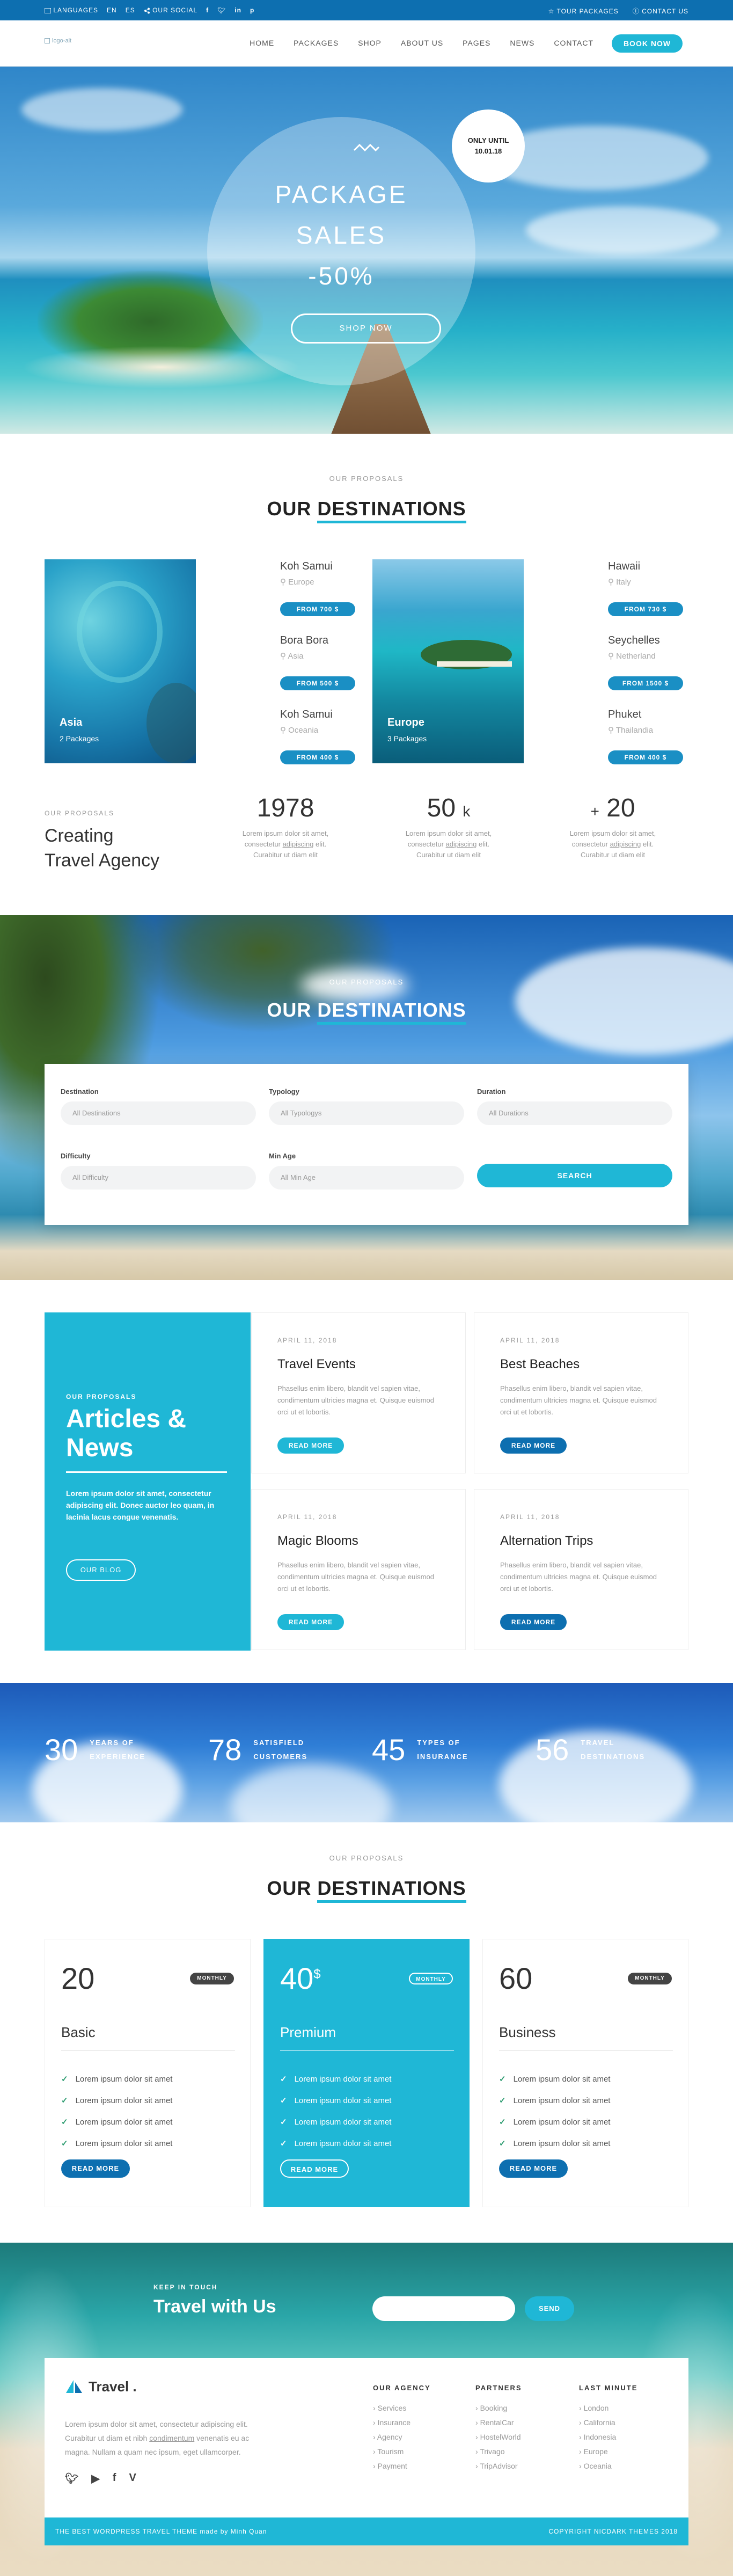  Describe the element at coordinates (600, 2437) in the screenshot. I see `footer-link-label: Indonesia` at that location.